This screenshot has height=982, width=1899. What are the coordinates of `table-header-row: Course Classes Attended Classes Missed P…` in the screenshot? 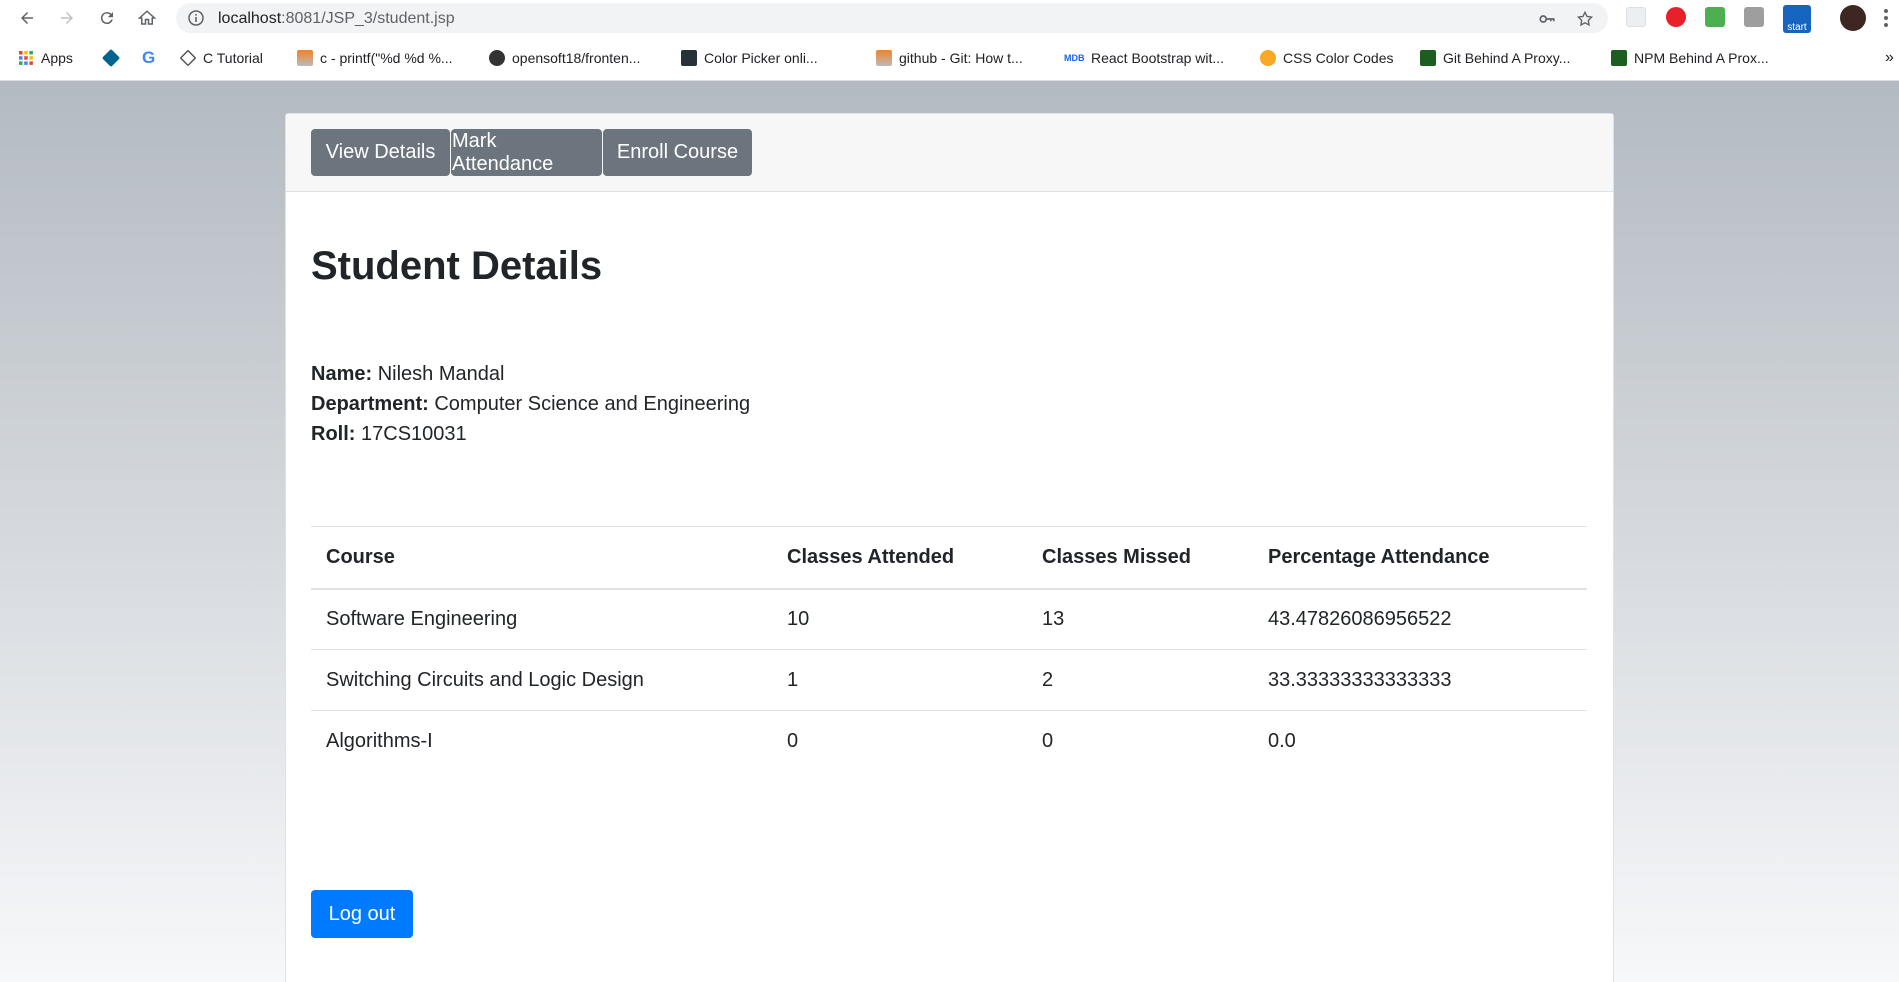 It's located at (949, 558).